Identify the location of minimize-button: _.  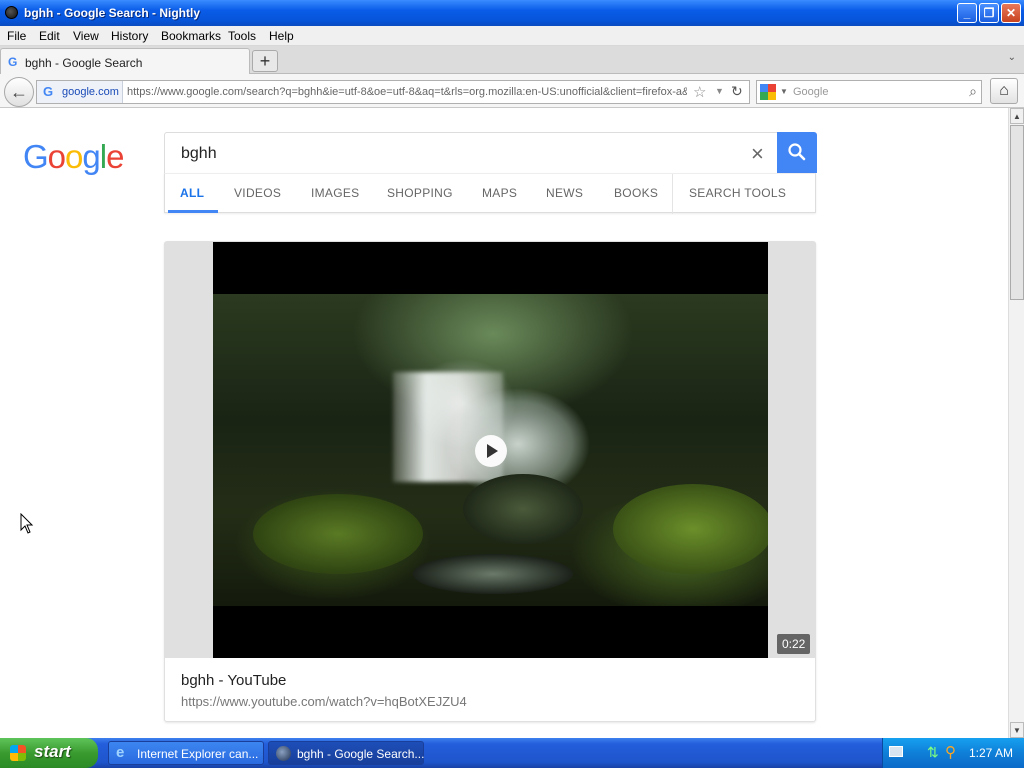
(967, 13).